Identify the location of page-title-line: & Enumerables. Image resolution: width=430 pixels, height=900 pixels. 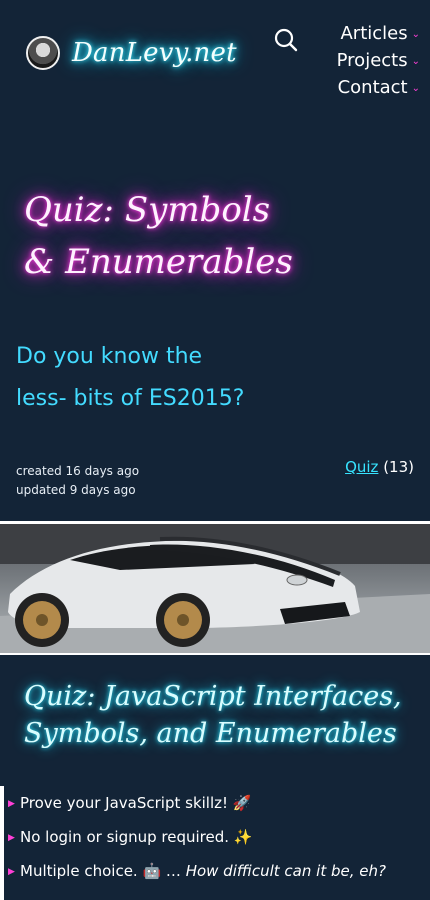
(158, 262).